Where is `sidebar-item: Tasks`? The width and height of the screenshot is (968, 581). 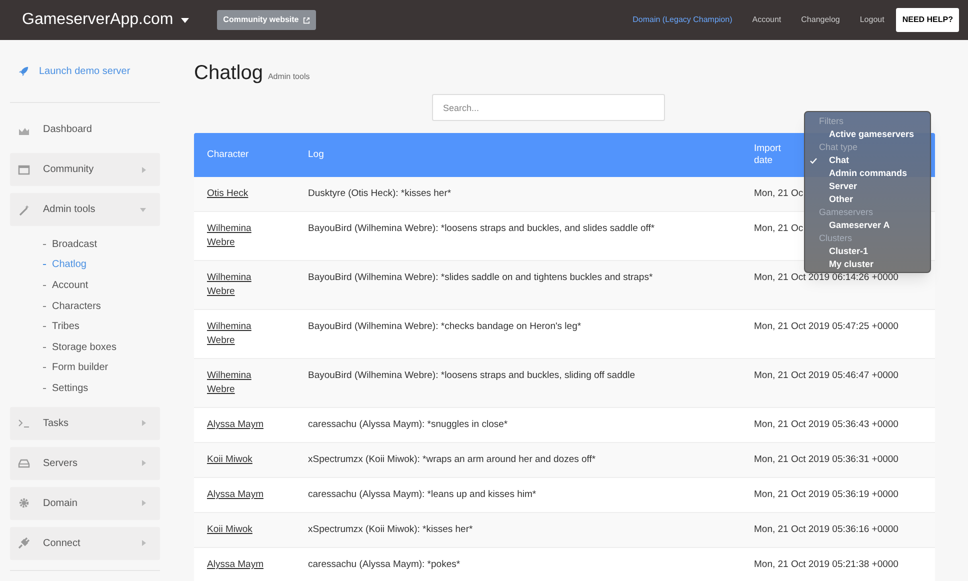 sidebar-item: Tasks is located at coordinates (85, 423).